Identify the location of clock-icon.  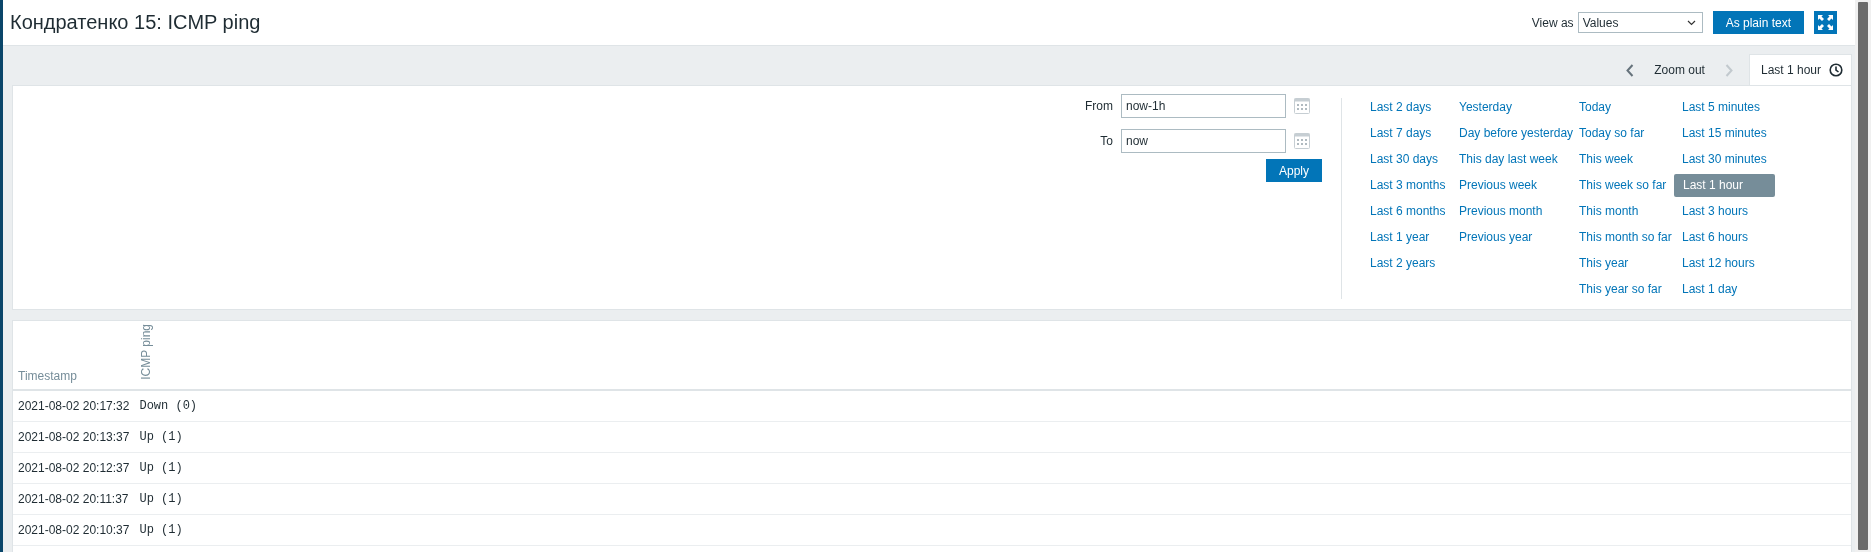
(1836, 70).